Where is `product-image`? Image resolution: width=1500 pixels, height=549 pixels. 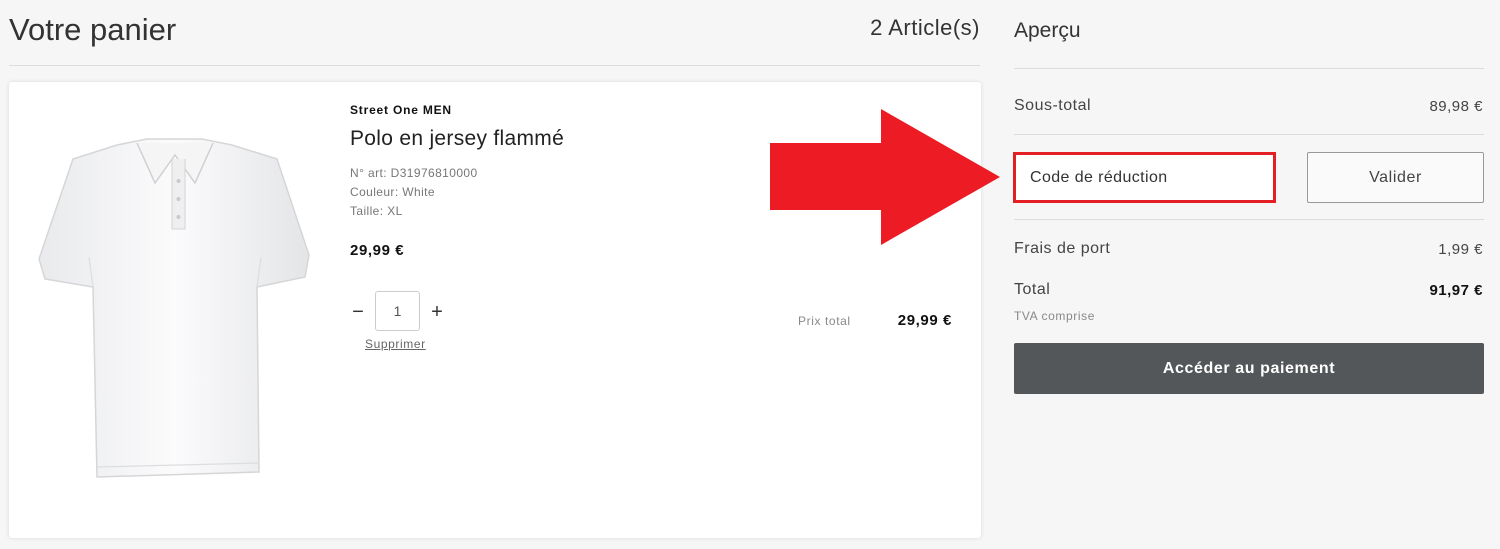
product-image is located at coordinates (174, 309).